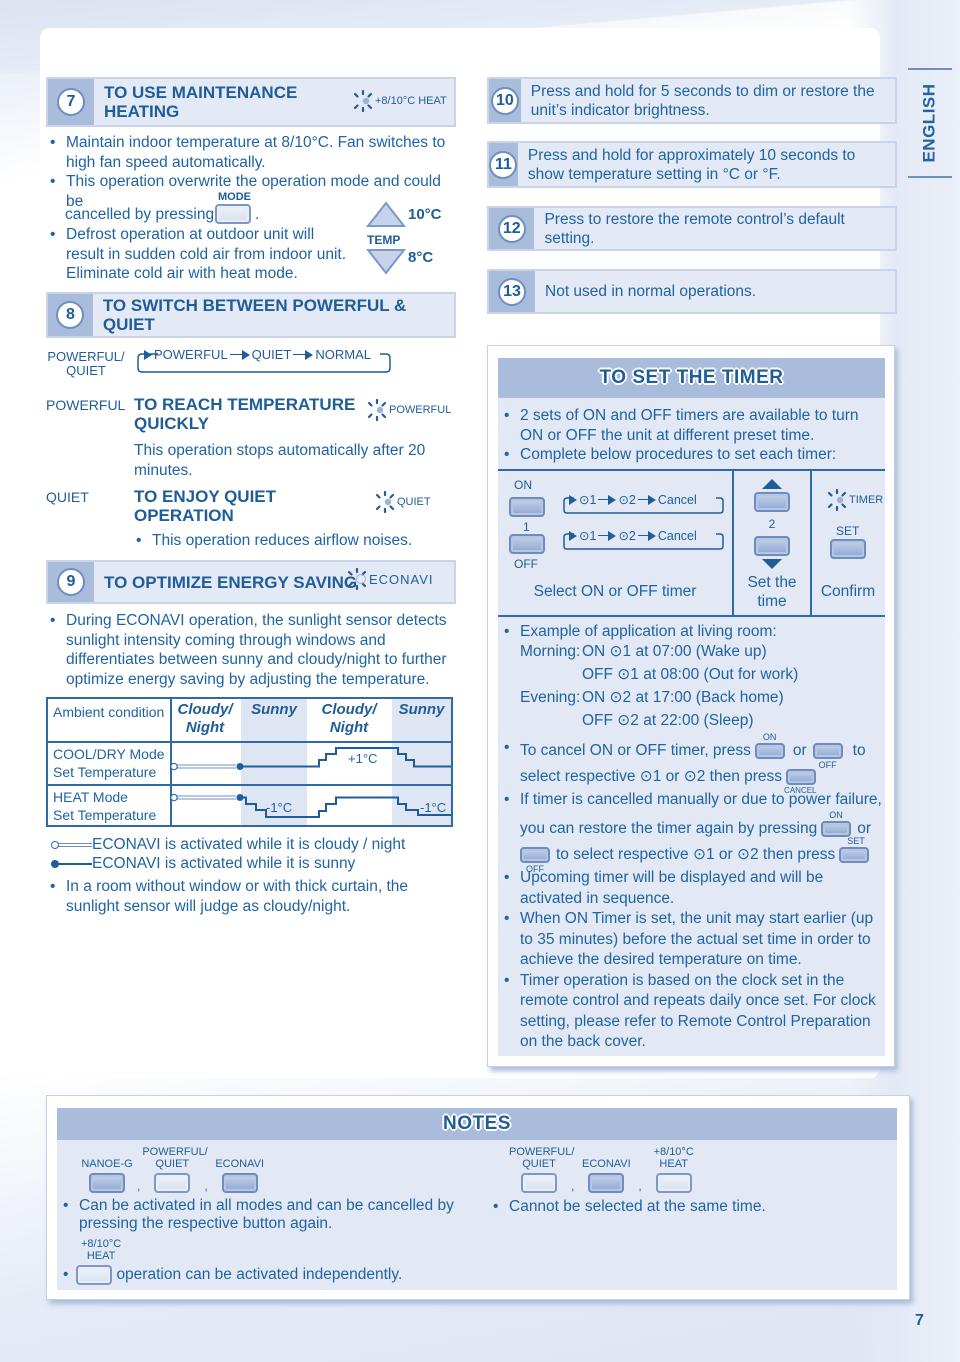  Describe the element at coordinates (86, 363) in the screenshot. I see `powerful-quiet-button-label: POWERFUL/QUIET` at that location.